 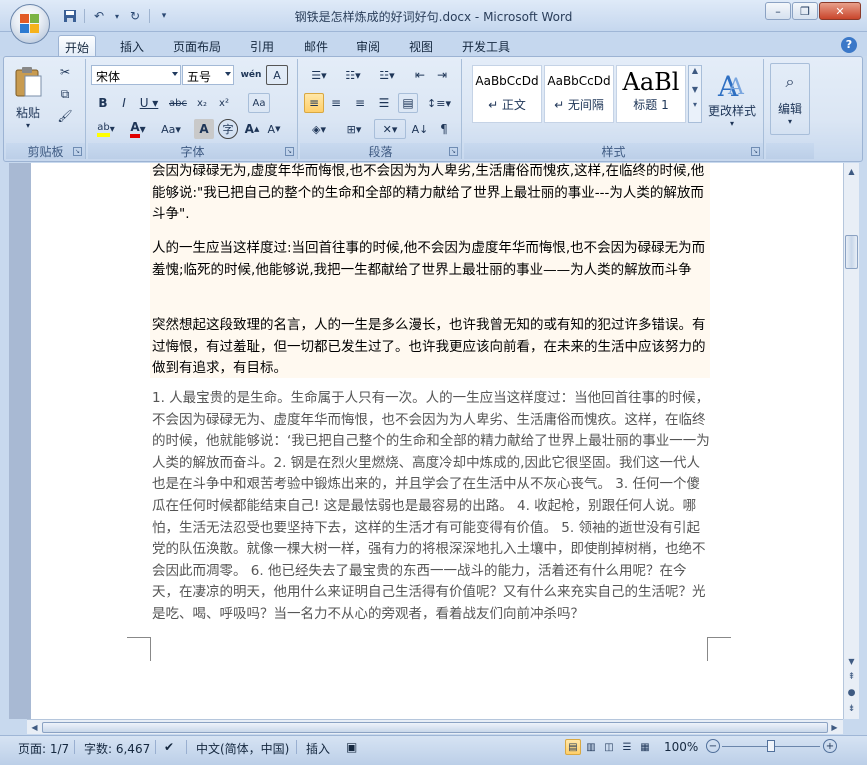 I want to click on paragraph-launcher-icon: ↘, so click(x=453, y=151).